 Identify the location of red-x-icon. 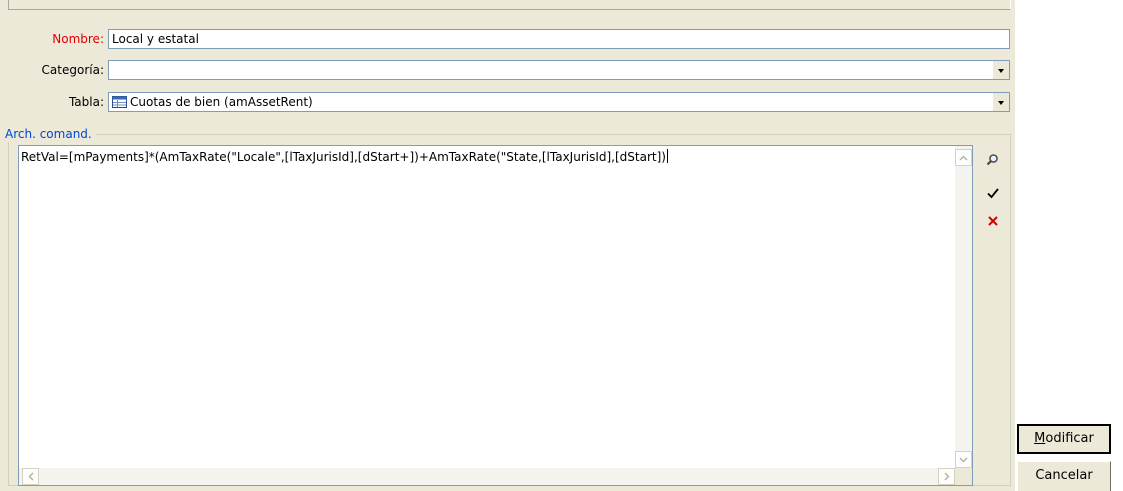
(993, 221).